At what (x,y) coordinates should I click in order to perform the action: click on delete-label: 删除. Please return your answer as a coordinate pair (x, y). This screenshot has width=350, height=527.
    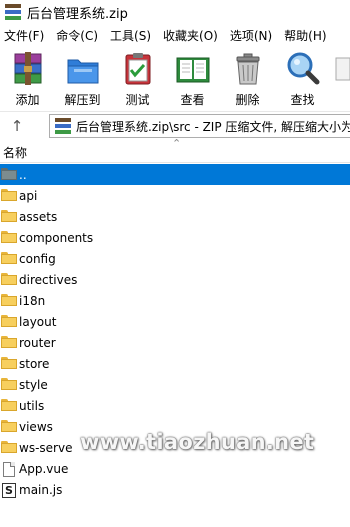
    Looking at the image, I should click on (247, 100).